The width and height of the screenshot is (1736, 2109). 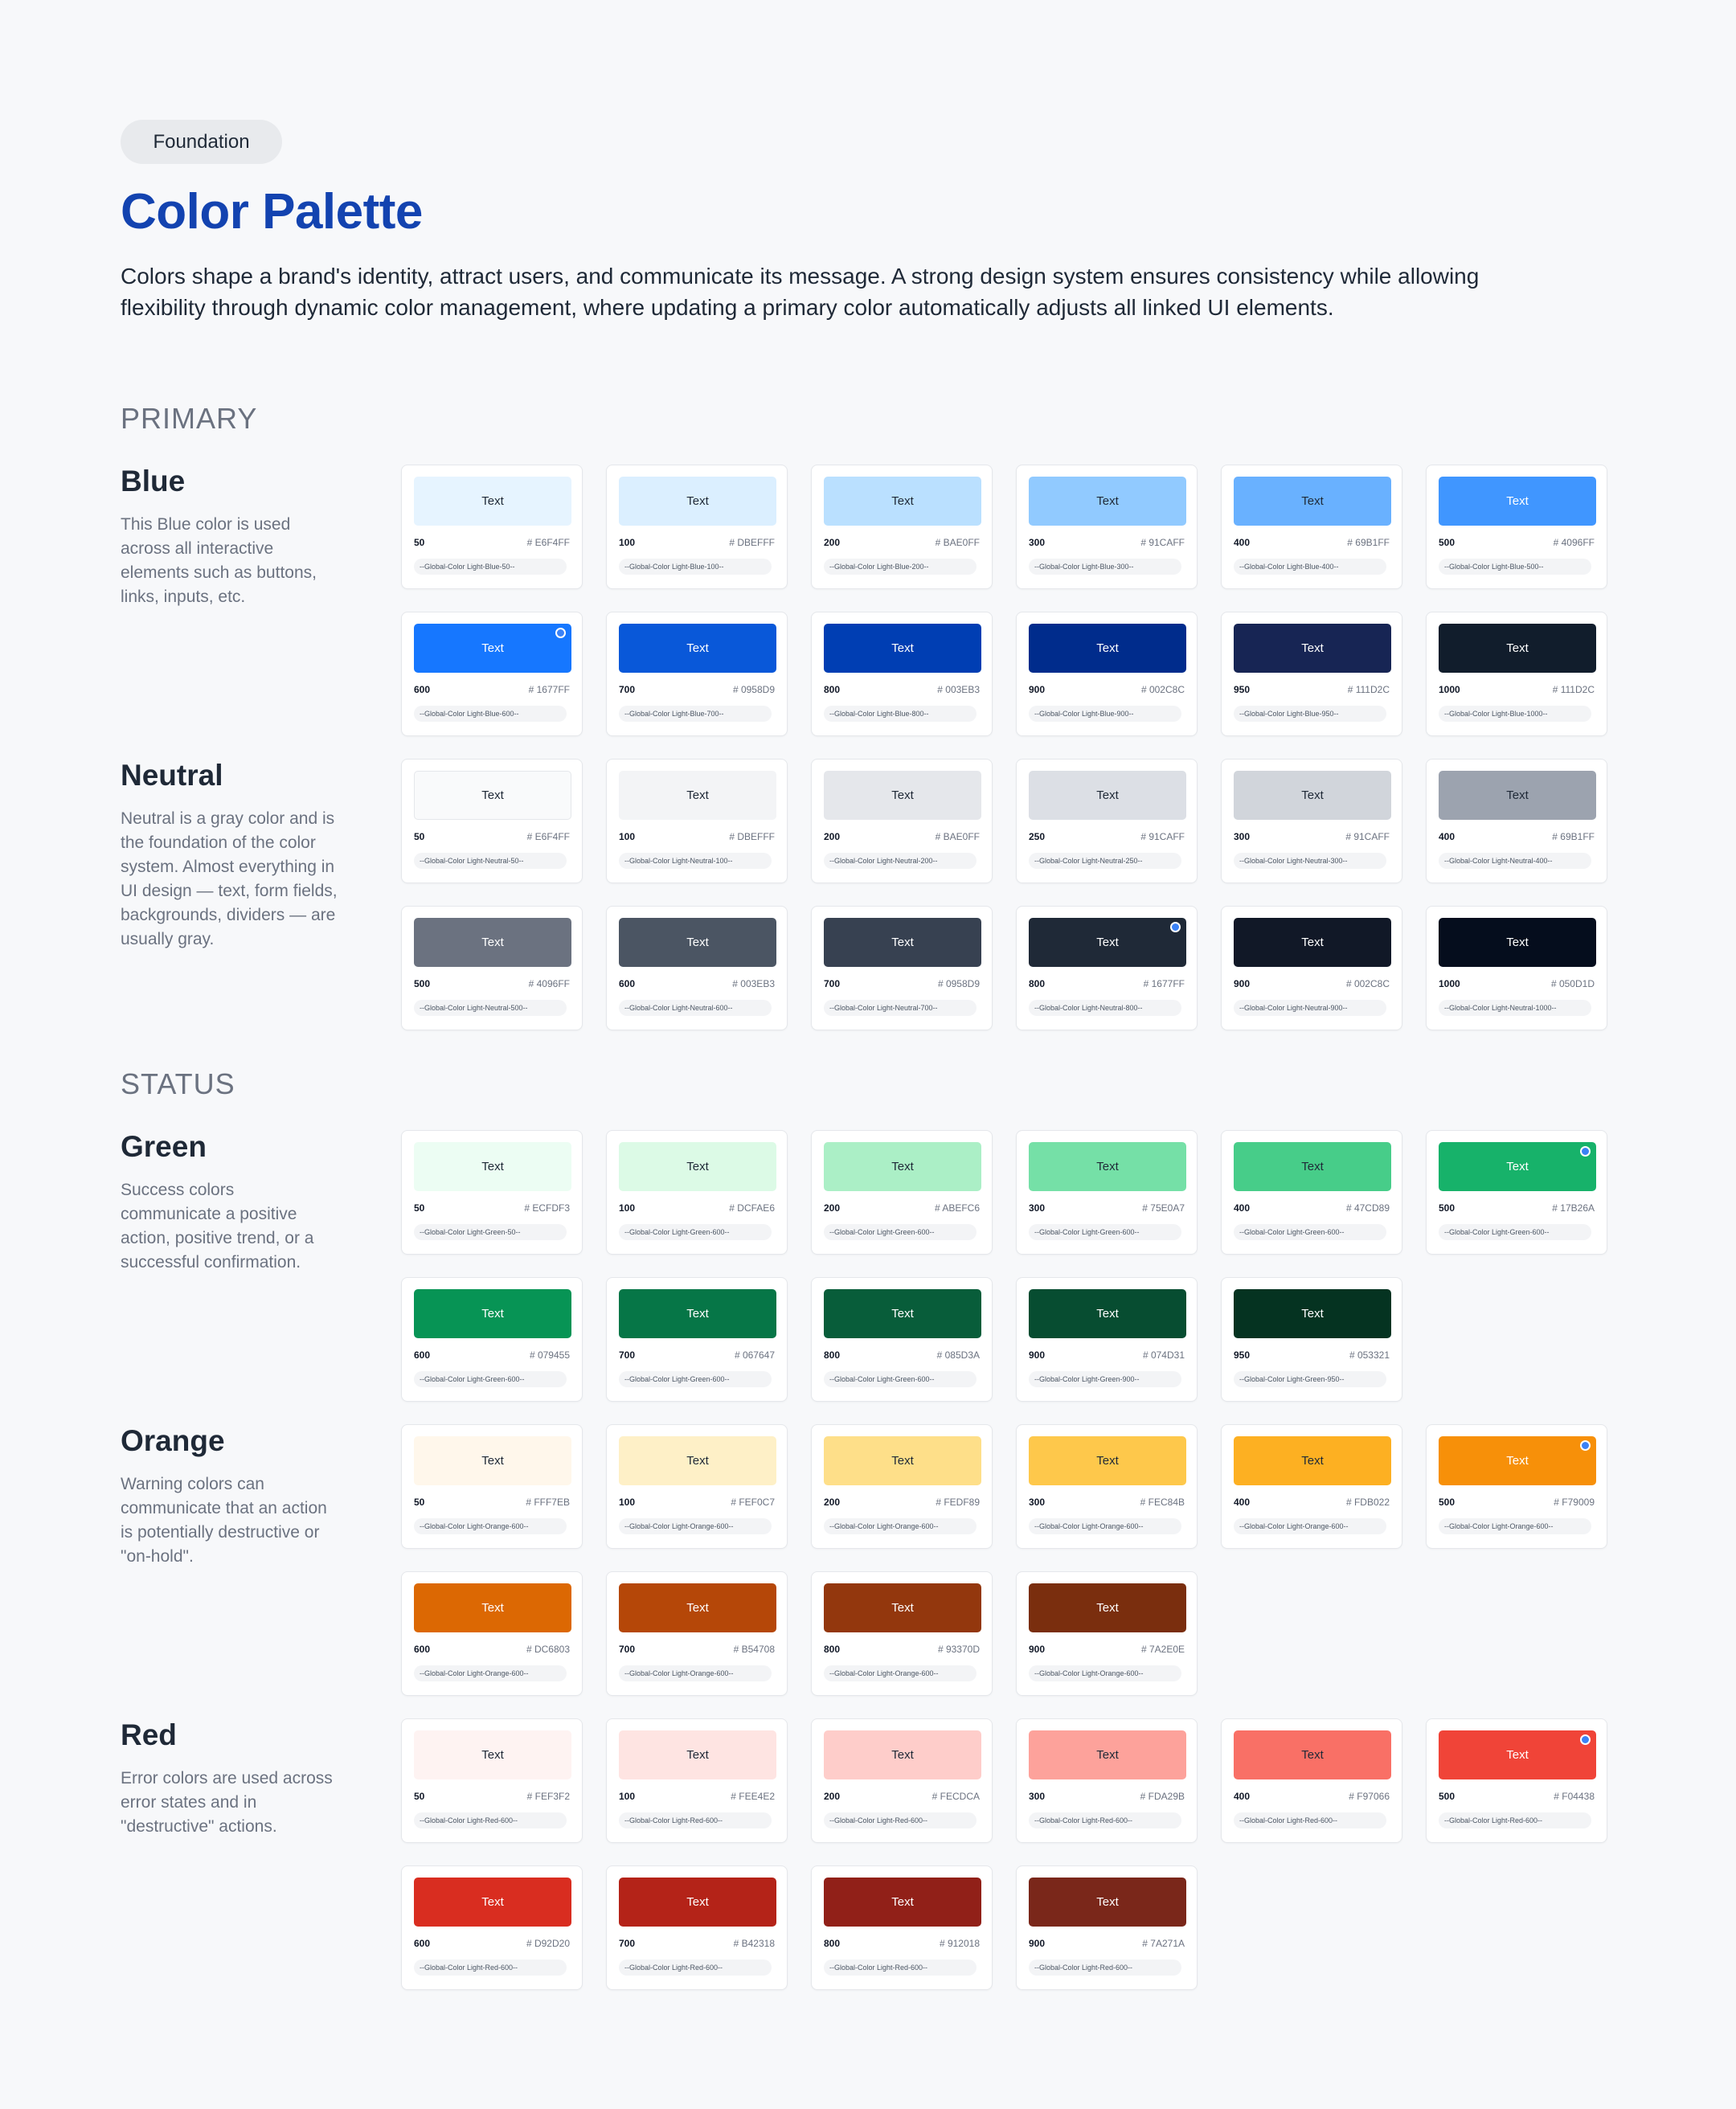 I want to click on color-token-name: --Global-Color Light-Green-950--, so click(x=1310, y=1379).